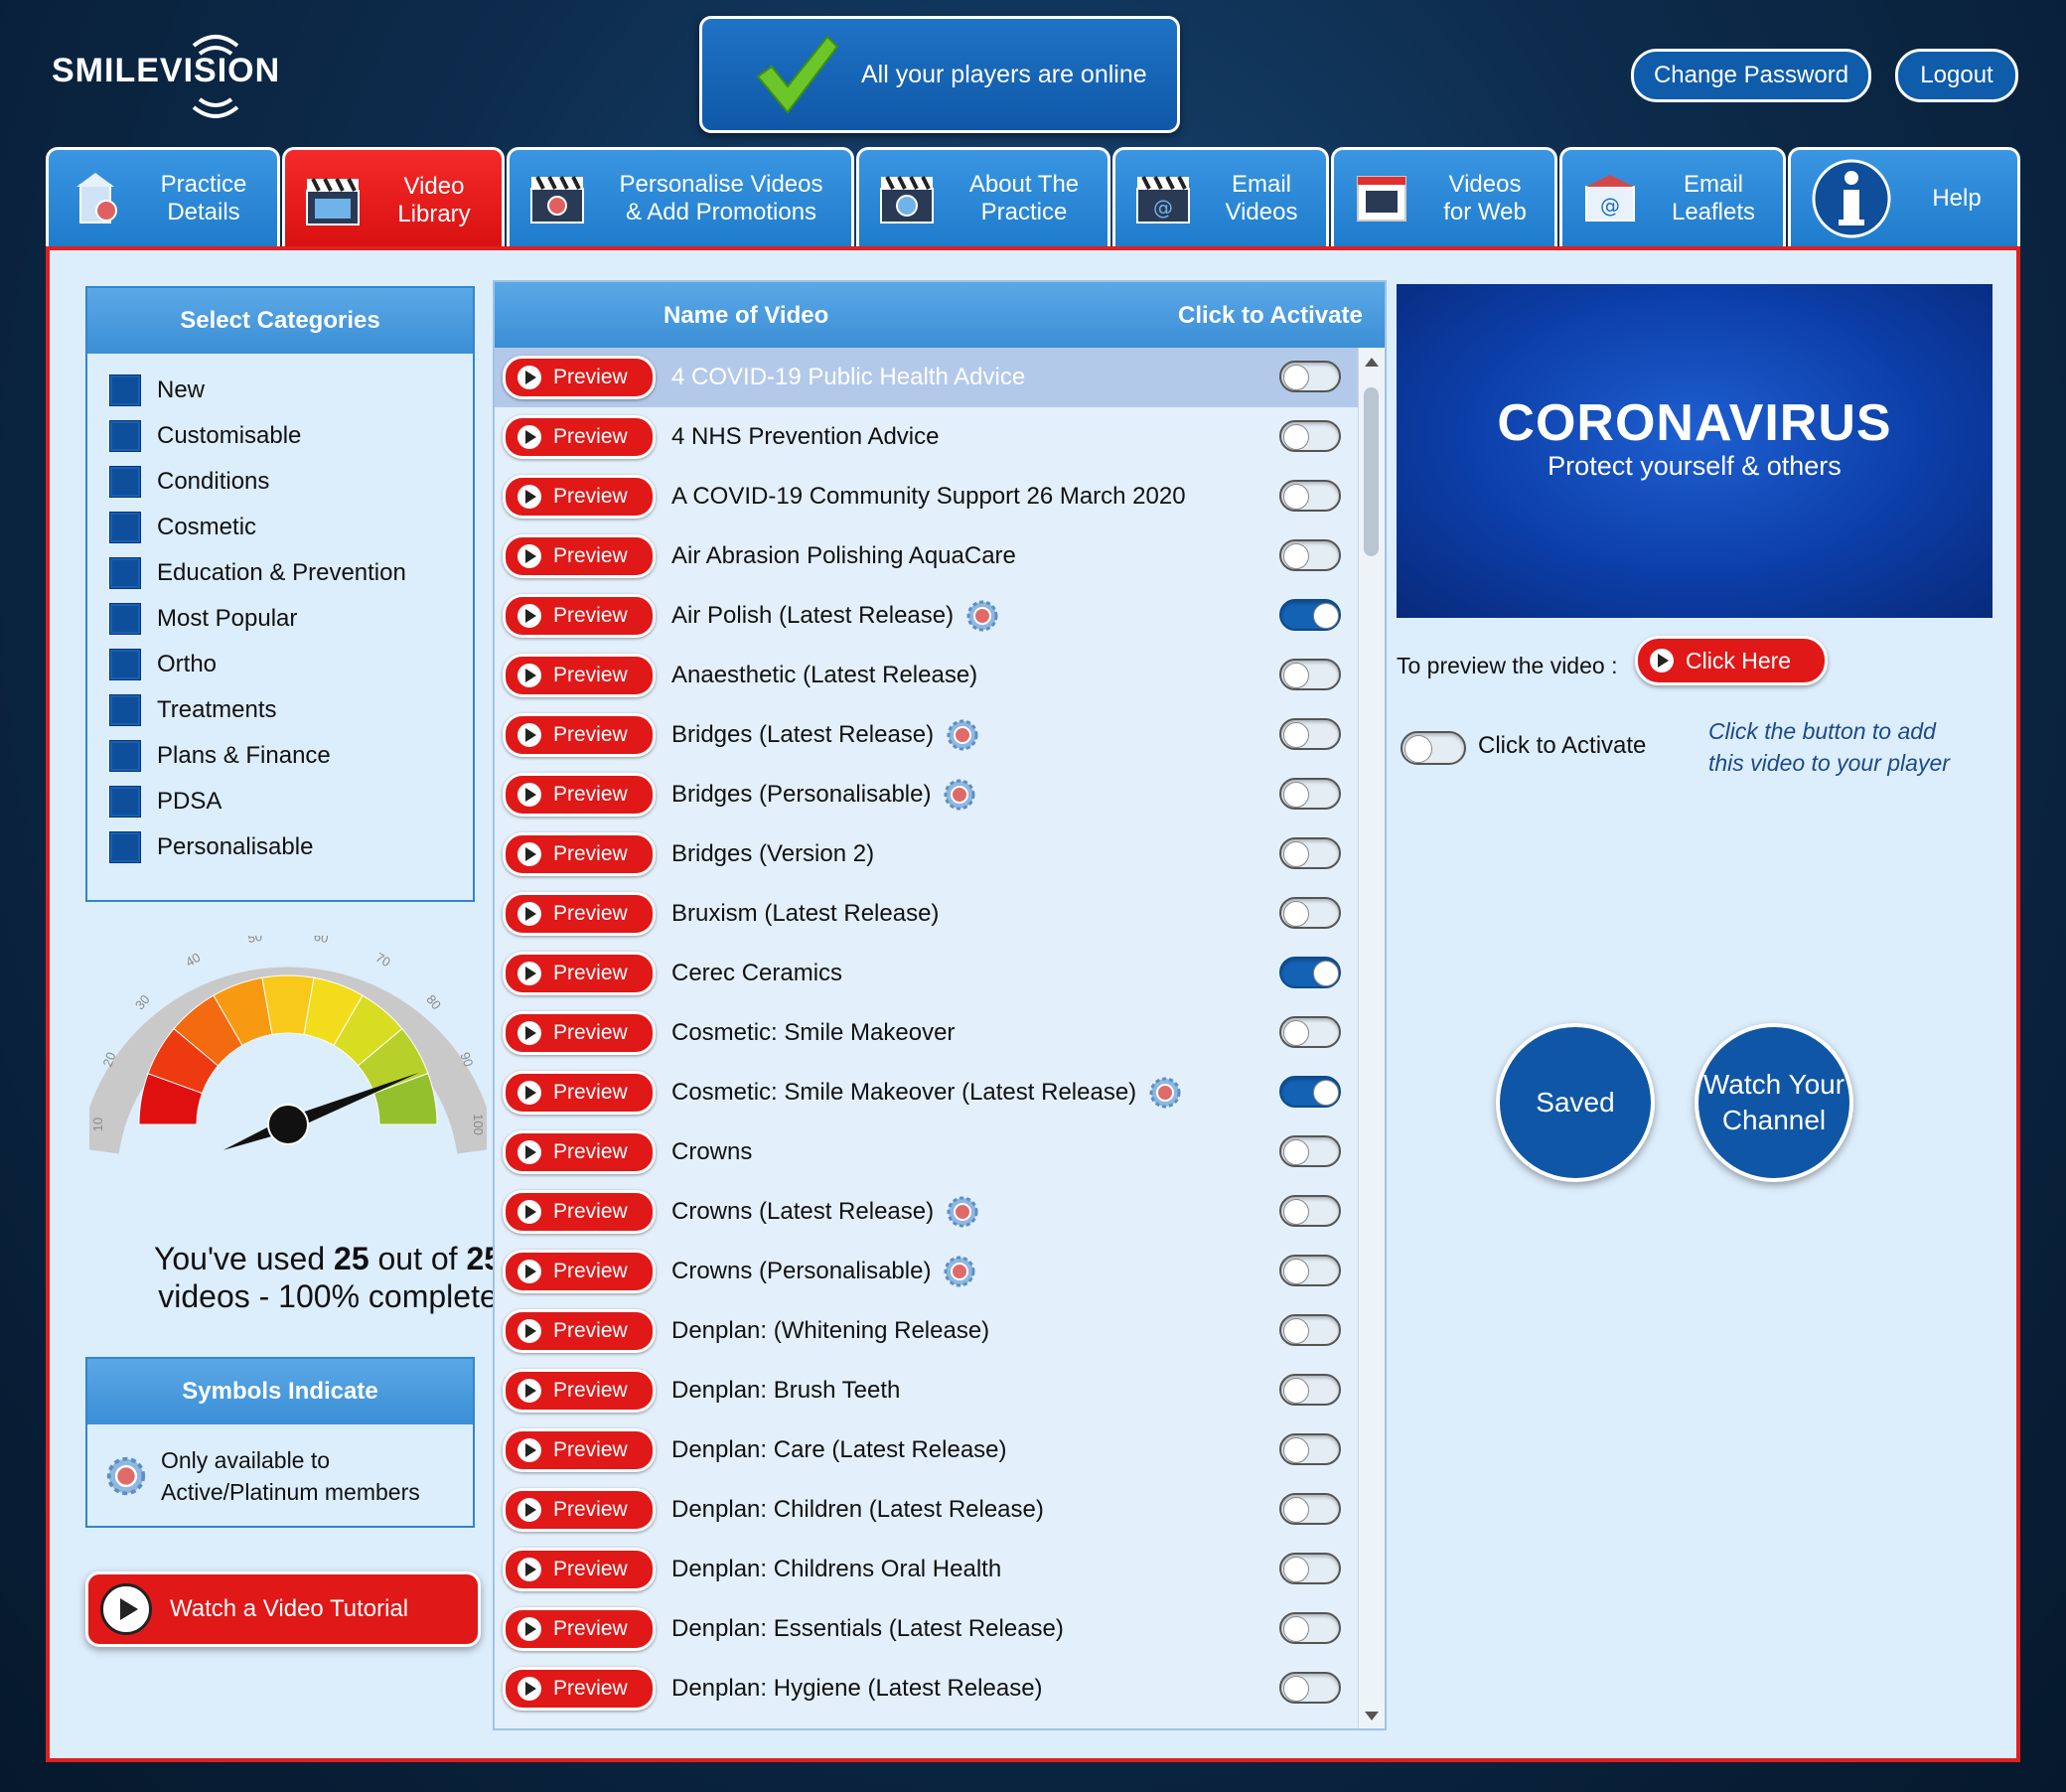 This screenshot has height=1792, width=2066. Describe the element at coordinates (940, 437) in the screenshot. I see `video-row: Preview 4 NHS Prevention Advice` at that location.